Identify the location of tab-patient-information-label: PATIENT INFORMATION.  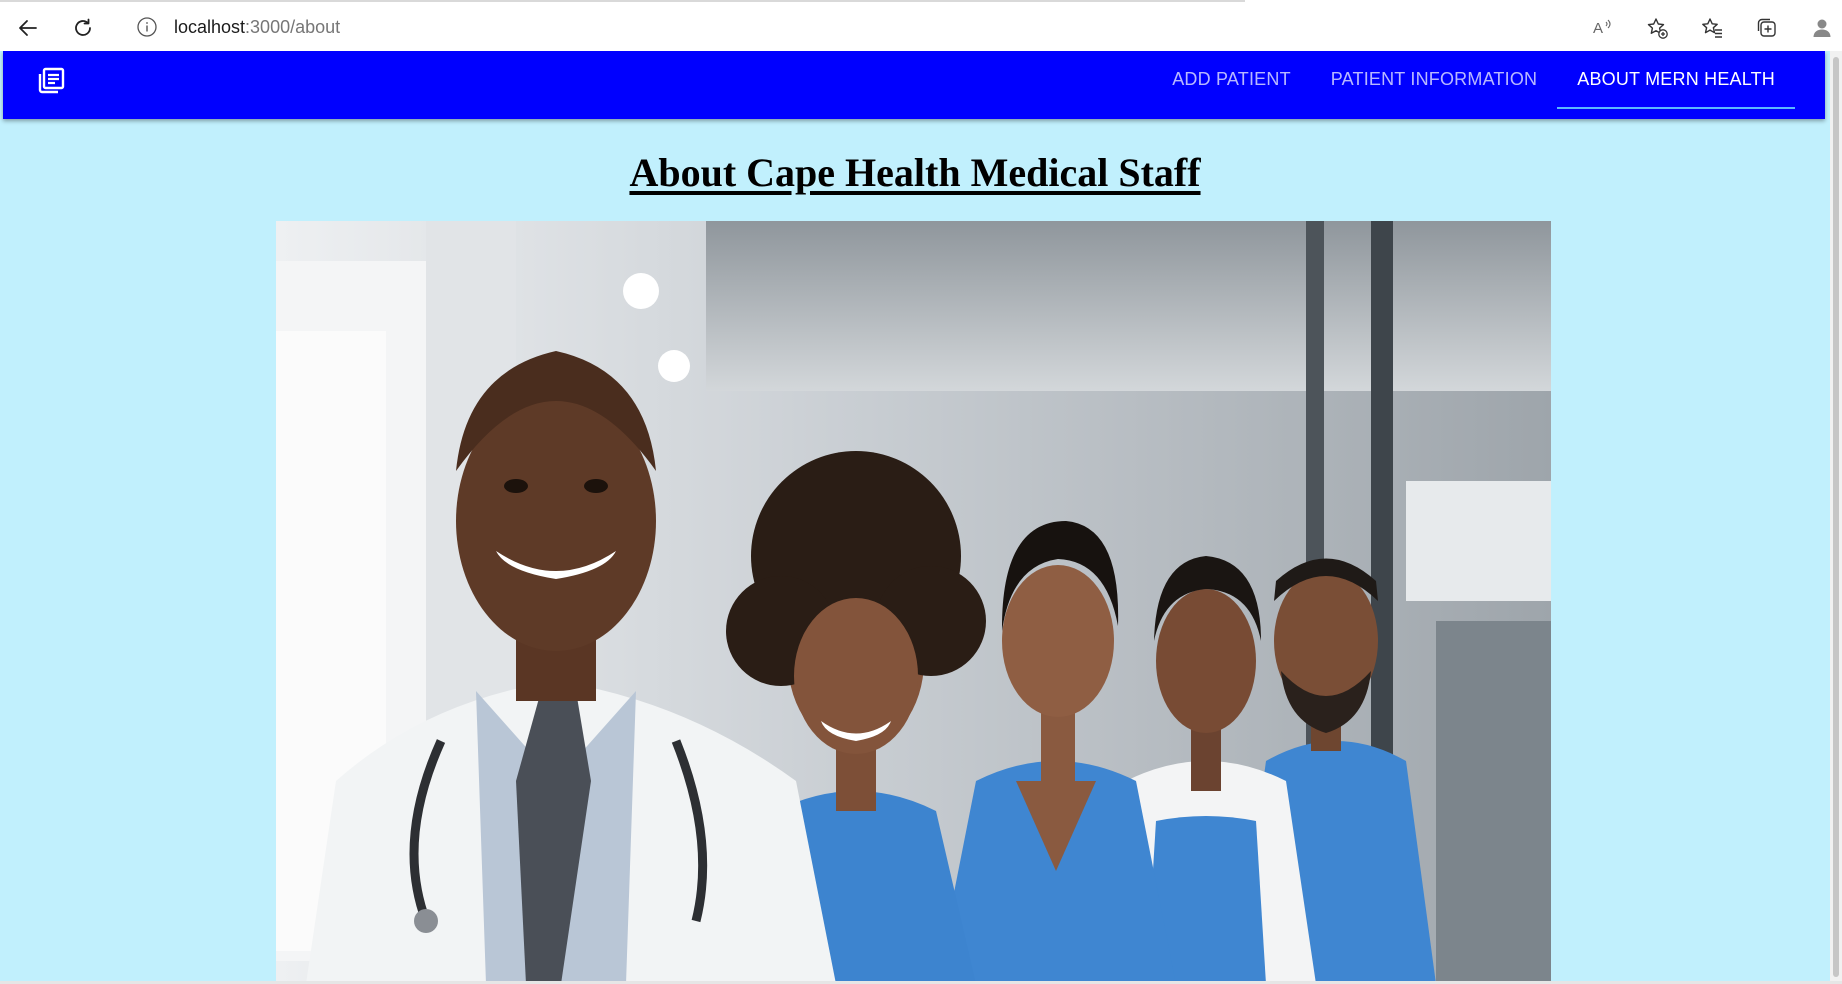
(1434, 78).